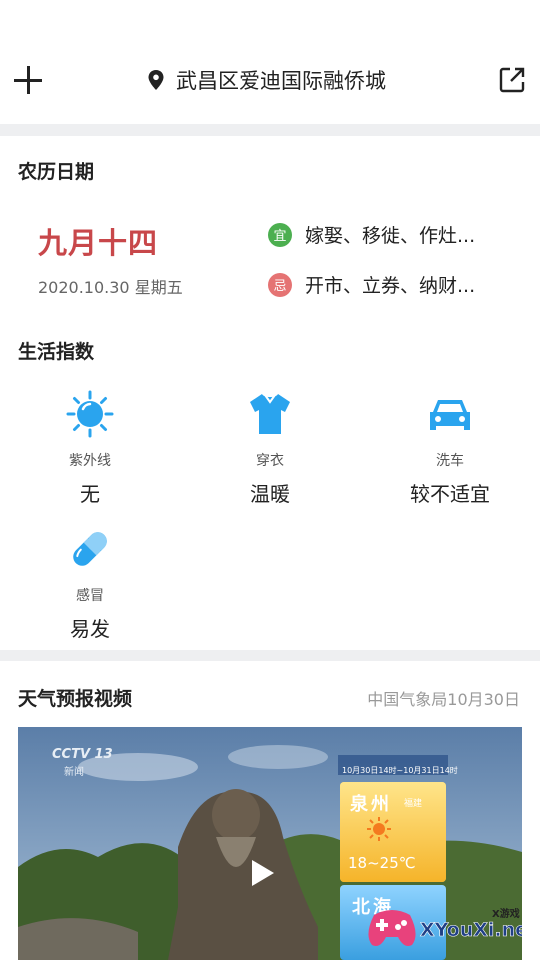  Describe the element at coordinates (75, 699) in the screenshot. I see `video-section-title: 天气预报视频` at that location.